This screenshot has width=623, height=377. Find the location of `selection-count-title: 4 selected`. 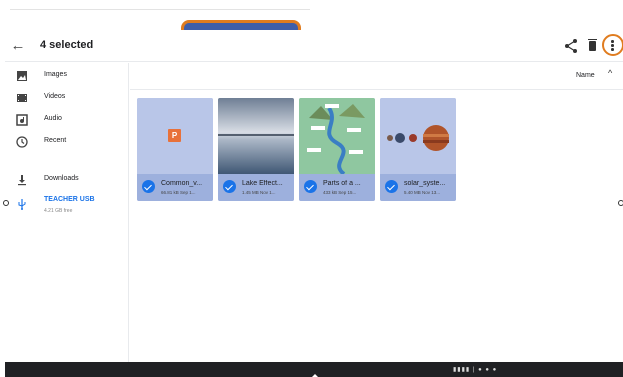

selection-count-title: 4 selected is located at coordinates (67, 45).